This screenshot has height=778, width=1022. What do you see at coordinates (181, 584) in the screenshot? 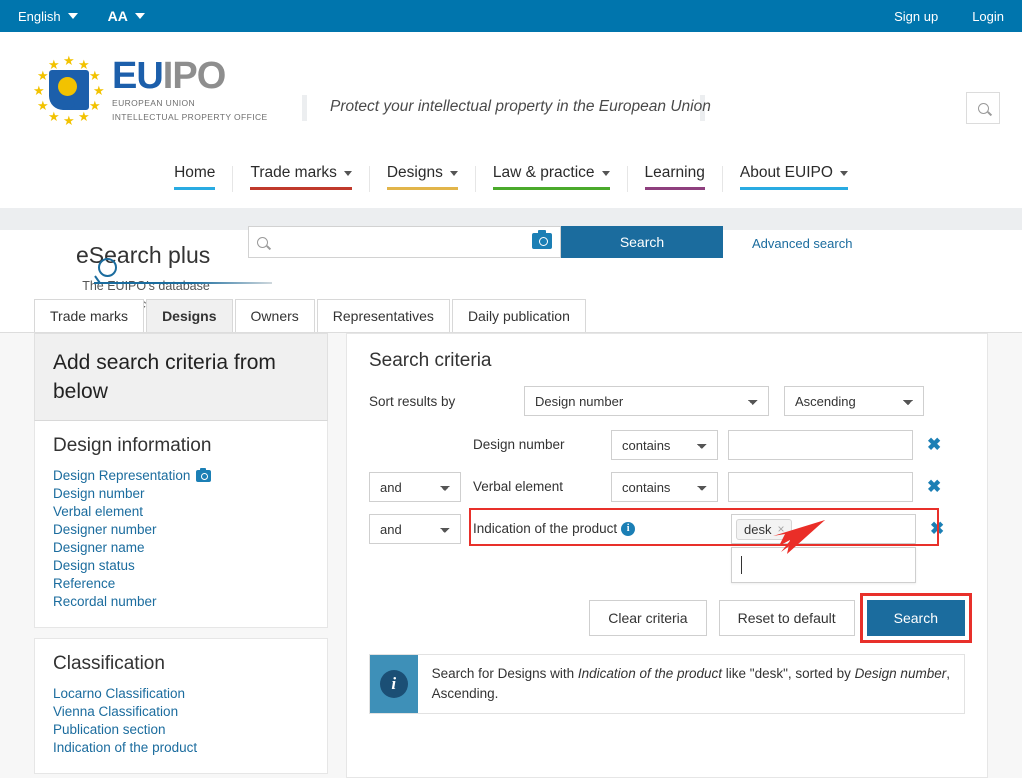
I see `sidebar-item-reference: Reference` at bounding box center [181, 584].